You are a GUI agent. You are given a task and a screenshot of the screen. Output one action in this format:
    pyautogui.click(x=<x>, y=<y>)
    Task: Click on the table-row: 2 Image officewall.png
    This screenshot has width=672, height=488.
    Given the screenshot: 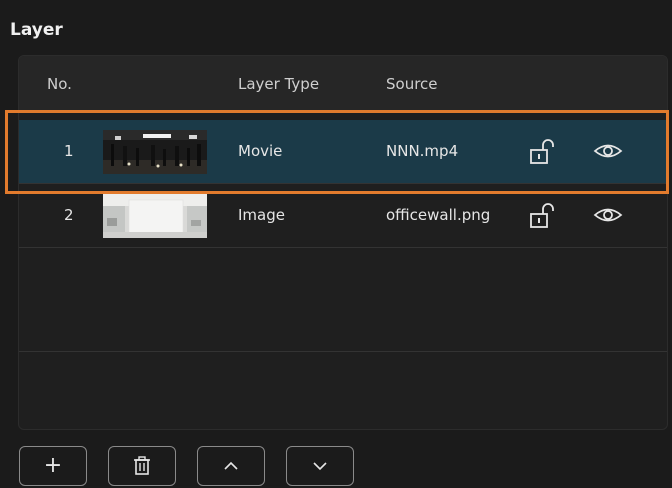 What is the action you would take?
    pyautogui.click(x=343, y=216)
    